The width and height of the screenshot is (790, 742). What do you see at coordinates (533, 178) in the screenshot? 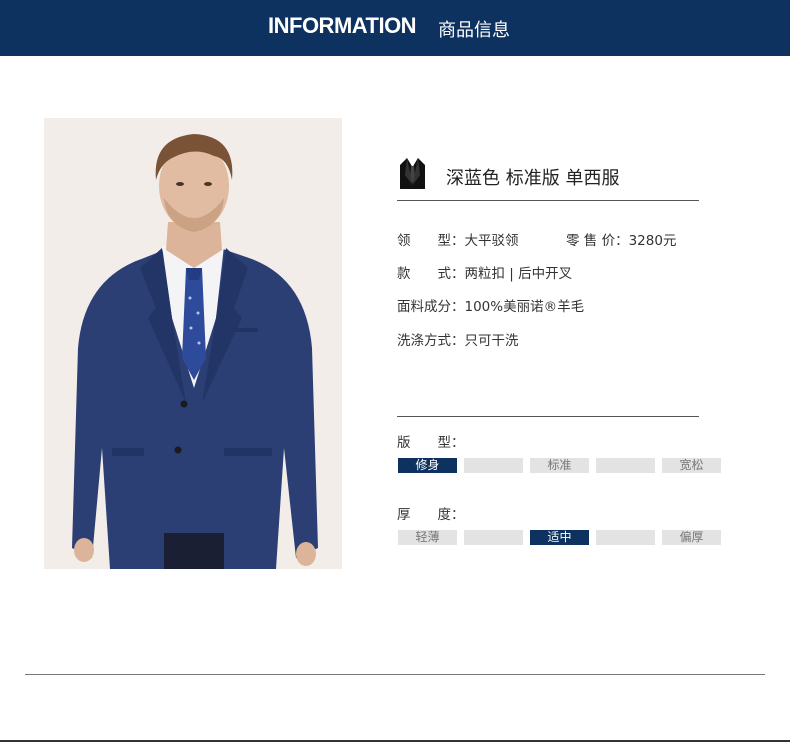
I see `product-title: 深蓝色 标准版 单西服` at bounding box center [533, 178].